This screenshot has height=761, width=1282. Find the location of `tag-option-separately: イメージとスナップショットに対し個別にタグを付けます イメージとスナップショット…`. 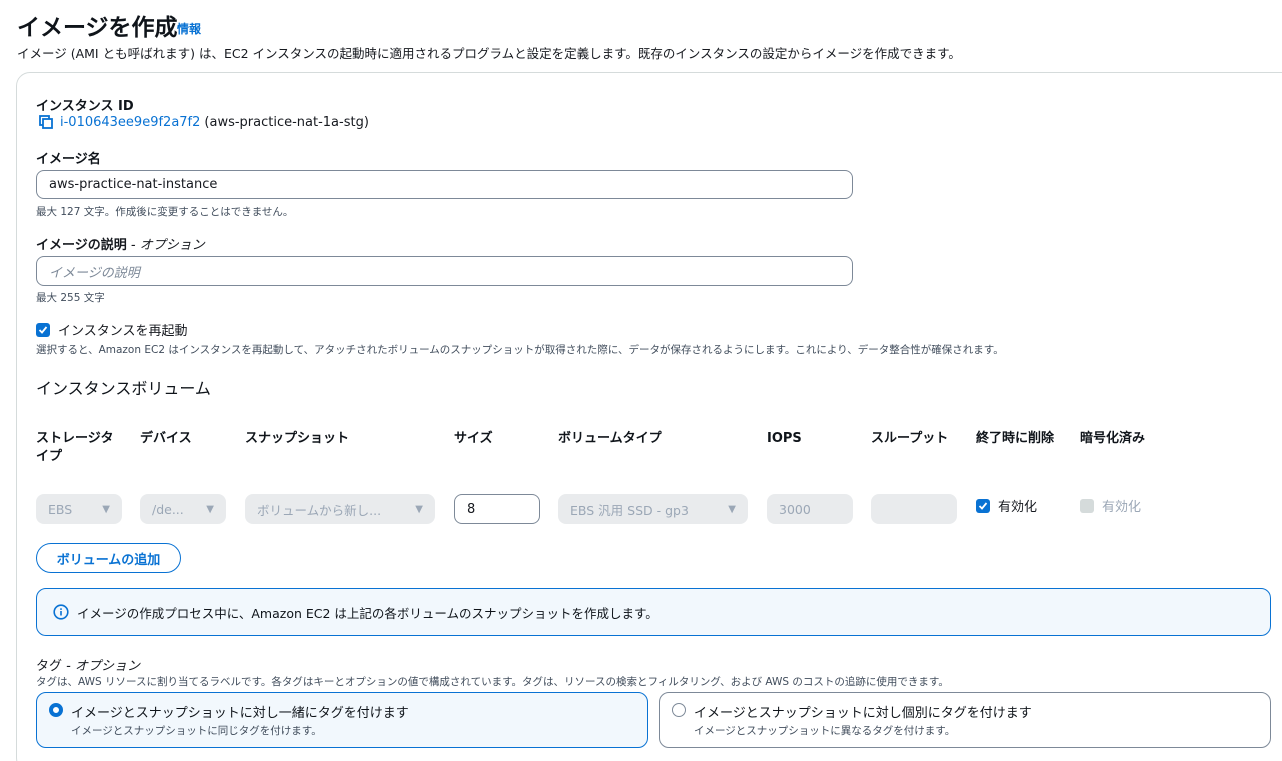

tag-option-separately: イメージとスナップショットに対し個別にタグを付けます イメージとスナップショット… is located at coordinates (965, 720).